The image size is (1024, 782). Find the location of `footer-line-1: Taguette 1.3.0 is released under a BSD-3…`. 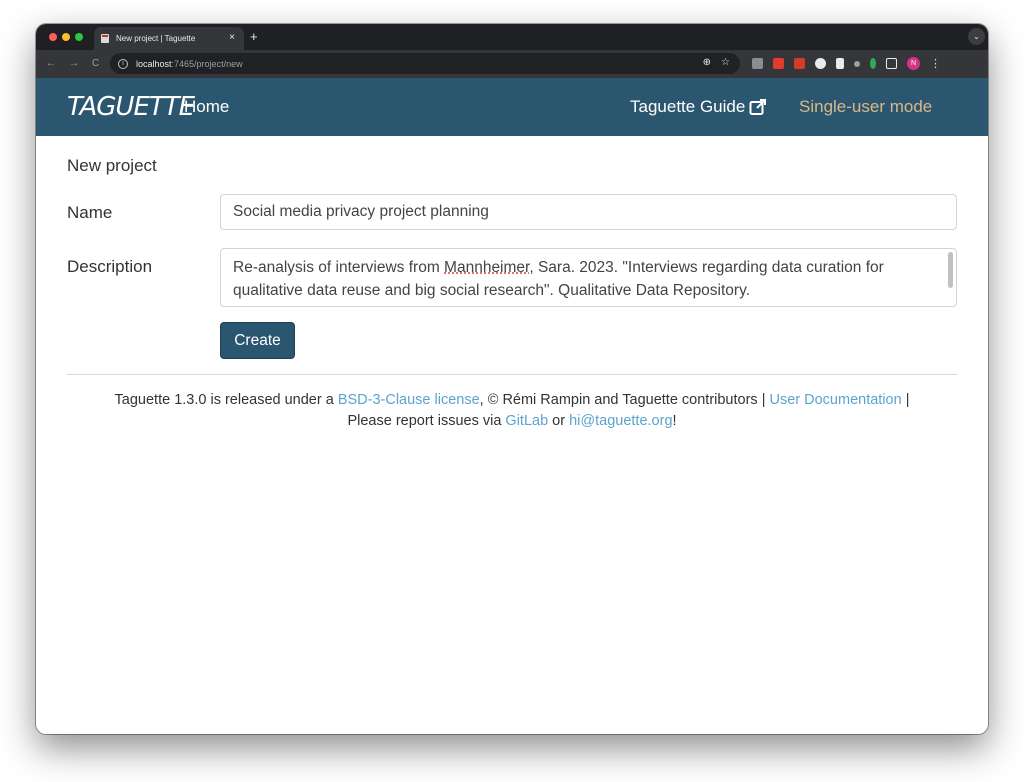

footer-line-1: Taguette 1.3.0 is released under a BSD-3… is located at coordinates (512, 400).